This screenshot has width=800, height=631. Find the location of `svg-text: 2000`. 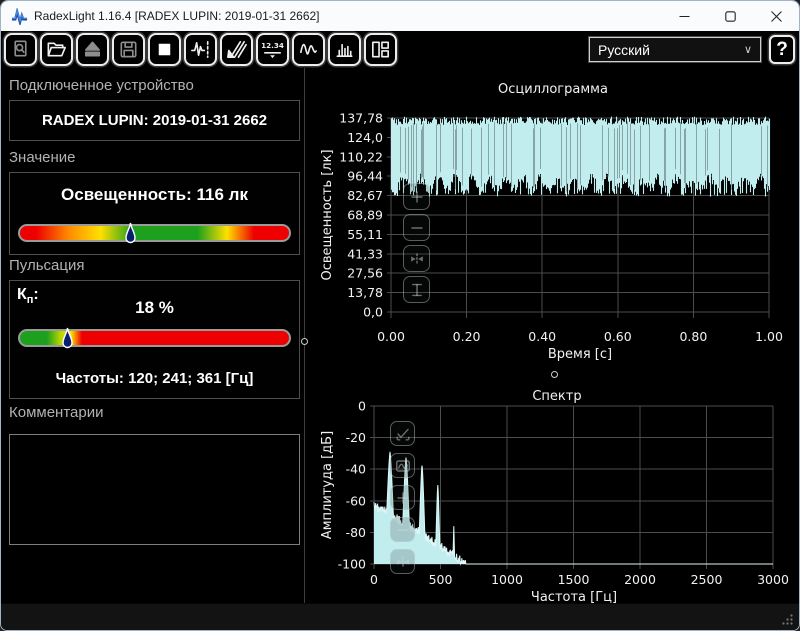

svg-text: 2000 is located at coordinates (640, 579).